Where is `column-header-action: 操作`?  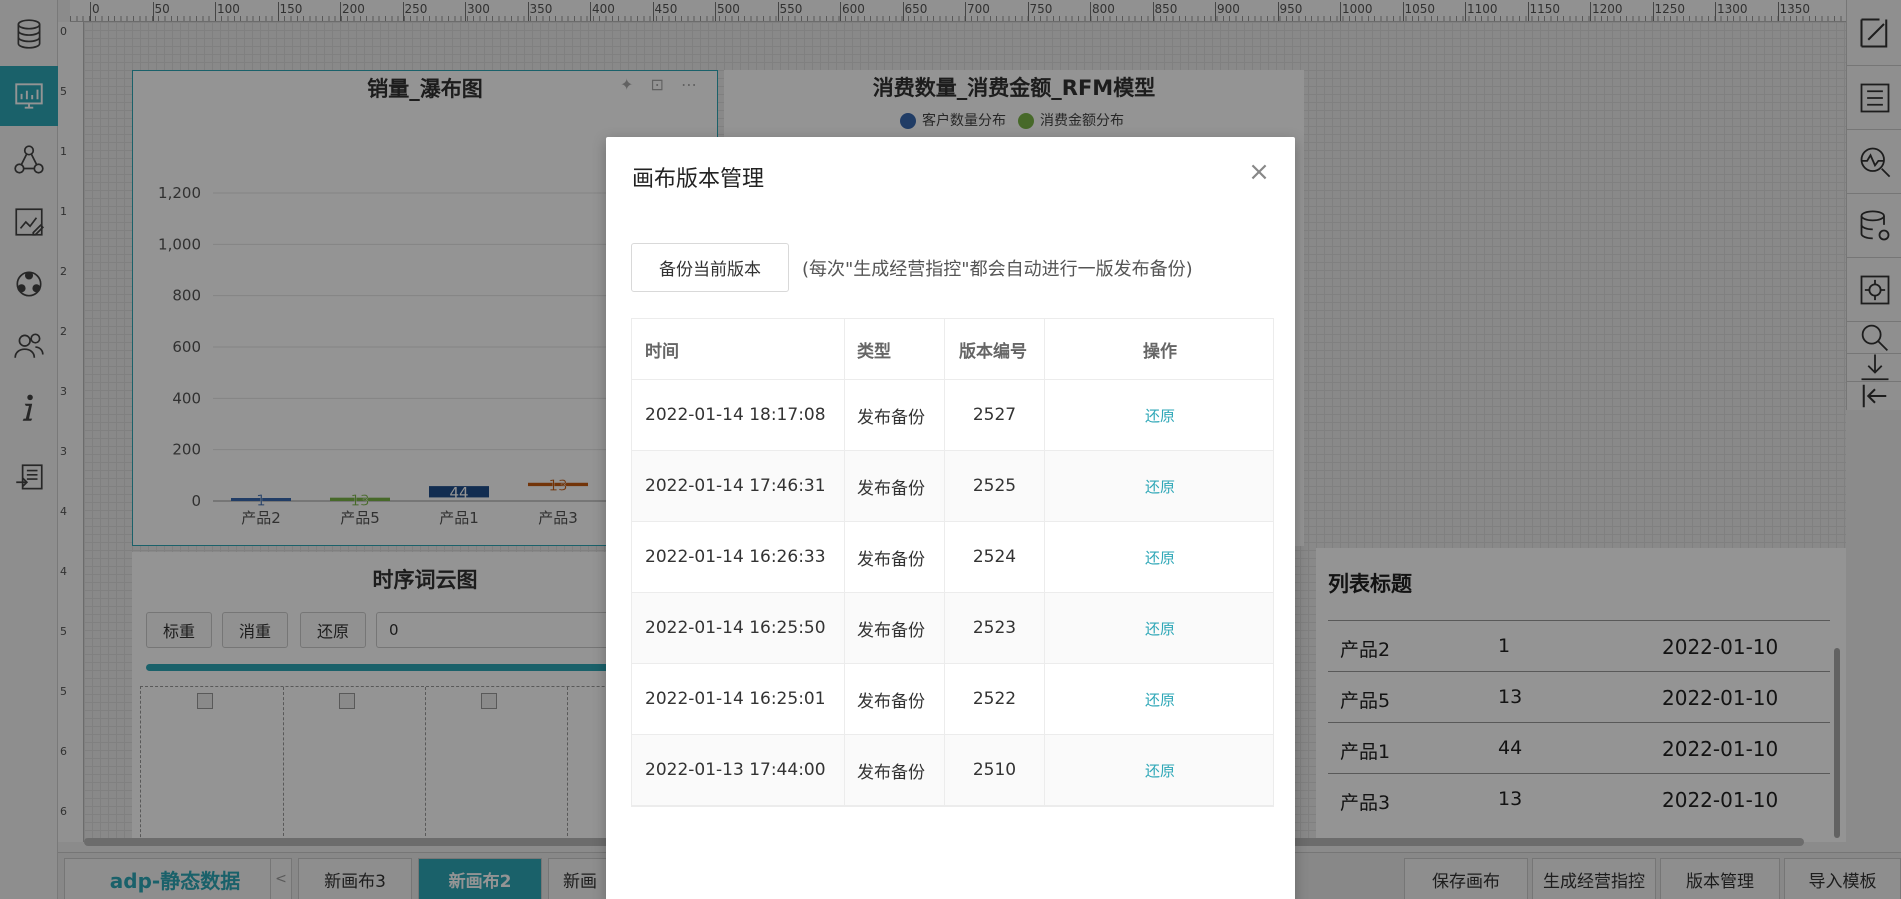
column-header-action: 操作 is located at coordinates (1160, 351).